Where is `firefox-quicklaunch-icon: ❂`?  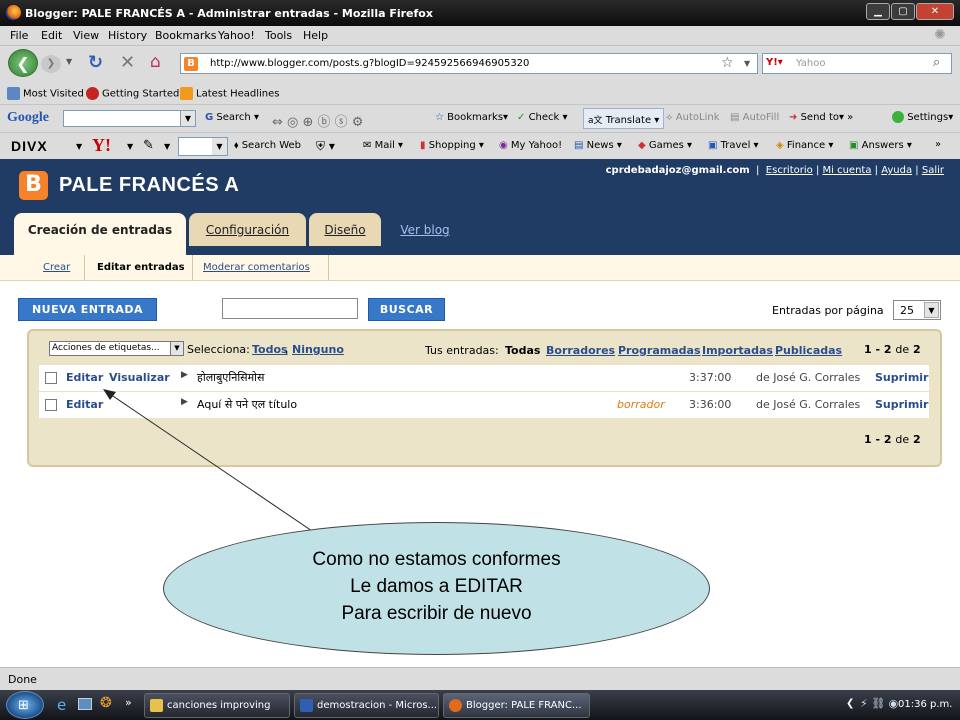 firefox-quicklaunch-icon: ❂ is located at coordinates (106, 703).